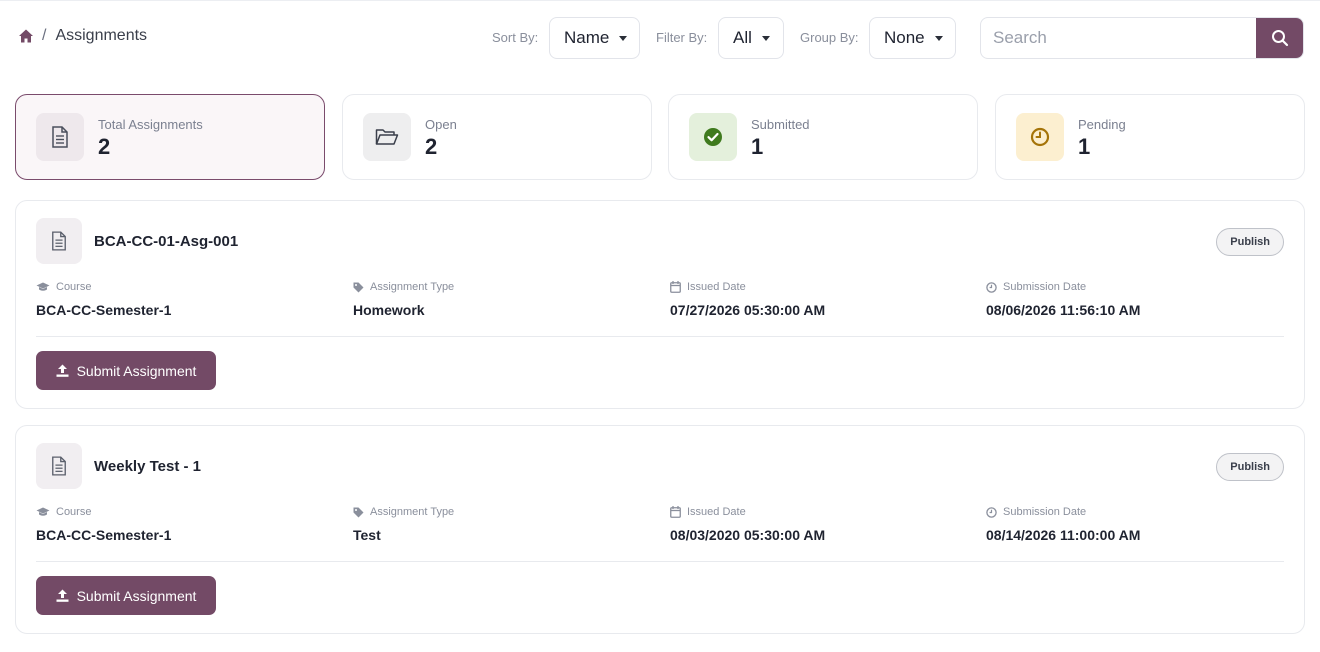  I want to click on assignment-type-field: Assignment Type Test, so click(403, 524).